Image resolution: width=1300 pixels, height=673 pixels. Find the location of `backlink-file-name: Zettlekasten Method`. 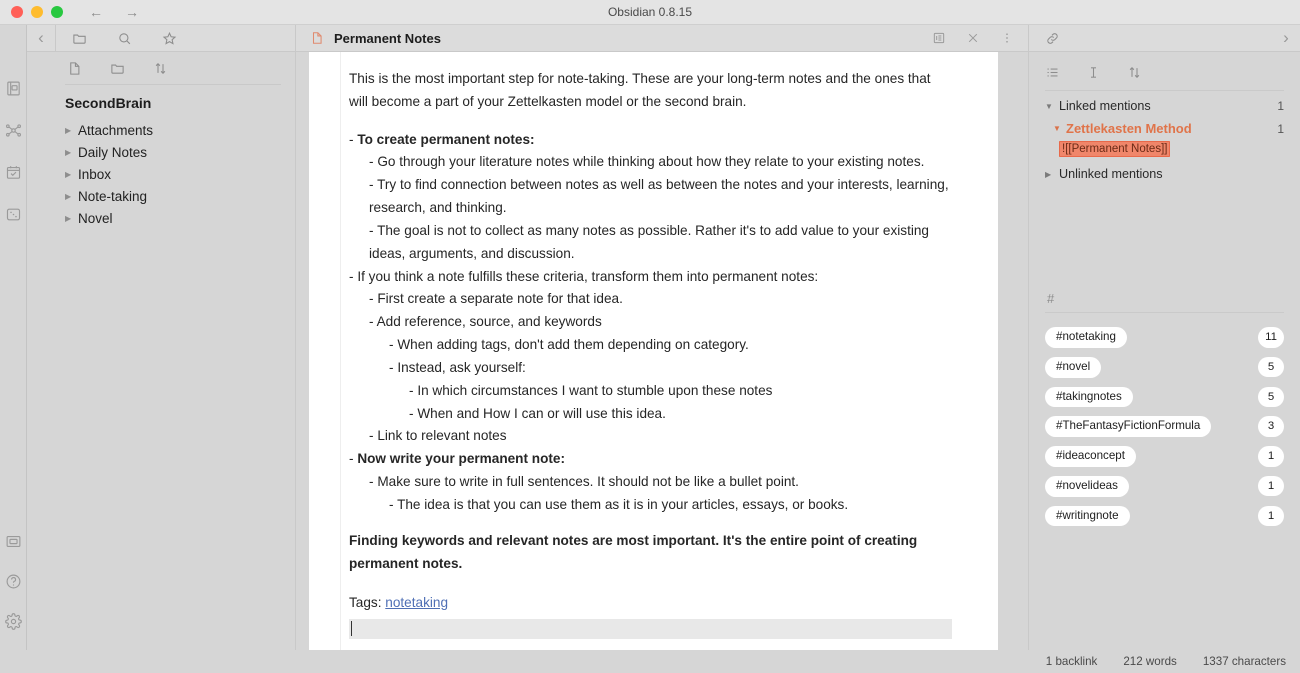

backlink-file-name: Zettlekasten Method is located at coordinates (1129, 128).